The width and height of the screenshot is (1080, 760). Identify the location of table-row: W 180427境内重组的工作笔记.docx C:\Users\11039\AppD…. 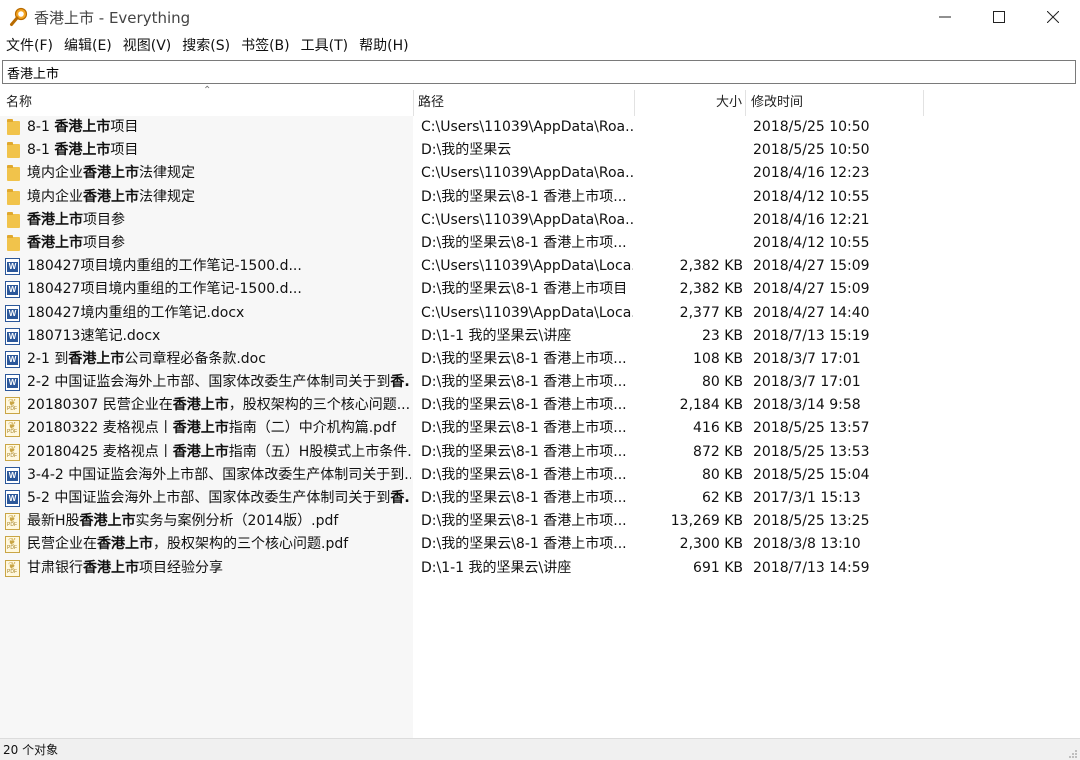
(540, 313).